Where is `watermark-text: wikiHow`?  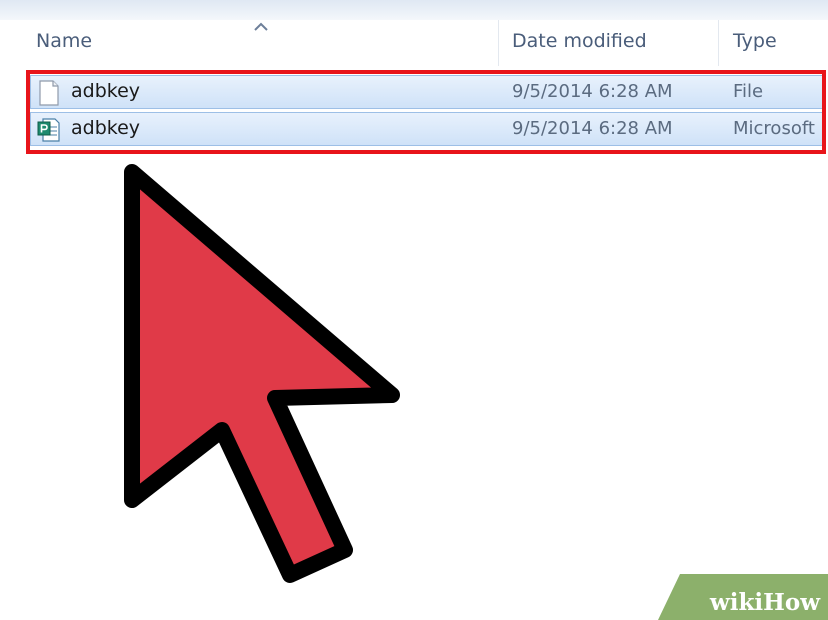 watermark-text: wikiHow is located at coordinates (764, 602).